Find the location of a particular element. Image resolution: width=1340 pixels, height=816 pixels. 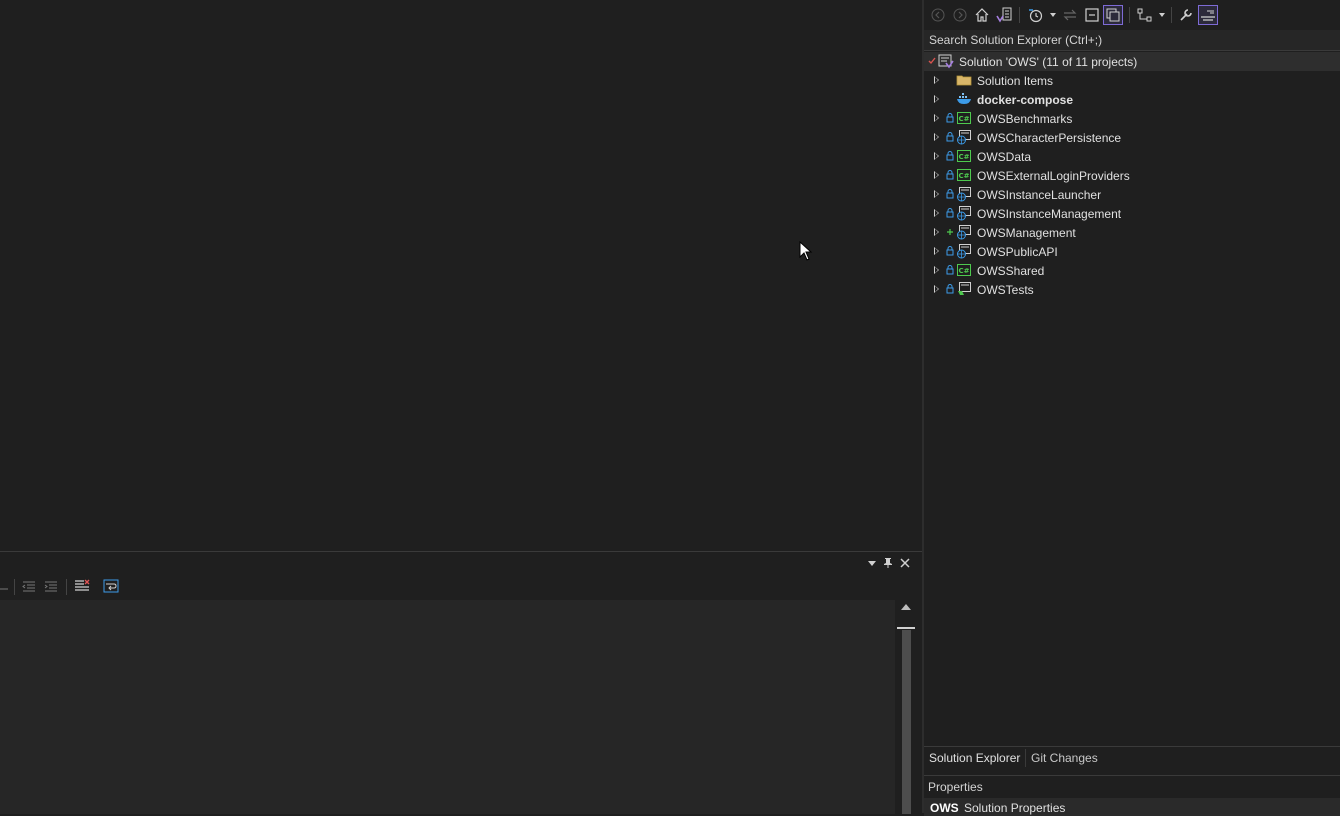

solution-node: Solution 'OWS' (11 of 11 projects) is located at coordinates (1132, 61).